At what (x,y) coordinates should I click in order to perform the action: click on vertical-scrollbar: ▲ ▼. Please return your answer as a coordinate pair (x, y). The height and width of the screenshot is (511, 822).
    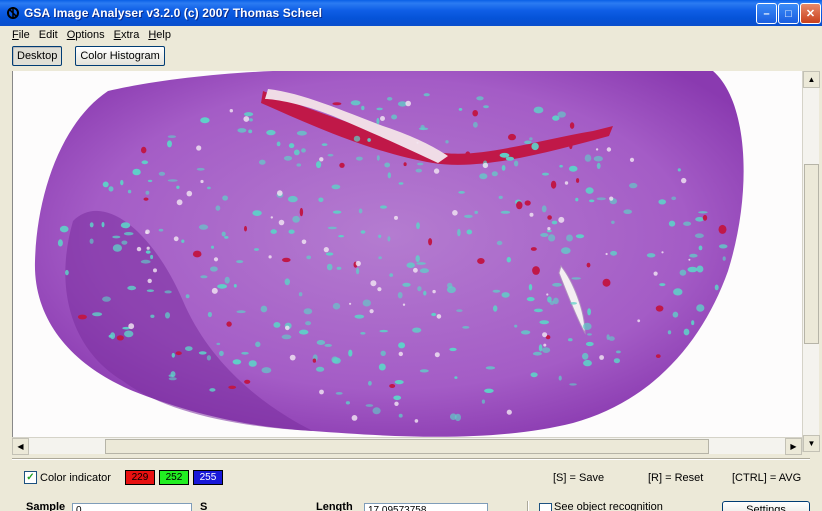
    Looking at the image, I should click on (811, 261).